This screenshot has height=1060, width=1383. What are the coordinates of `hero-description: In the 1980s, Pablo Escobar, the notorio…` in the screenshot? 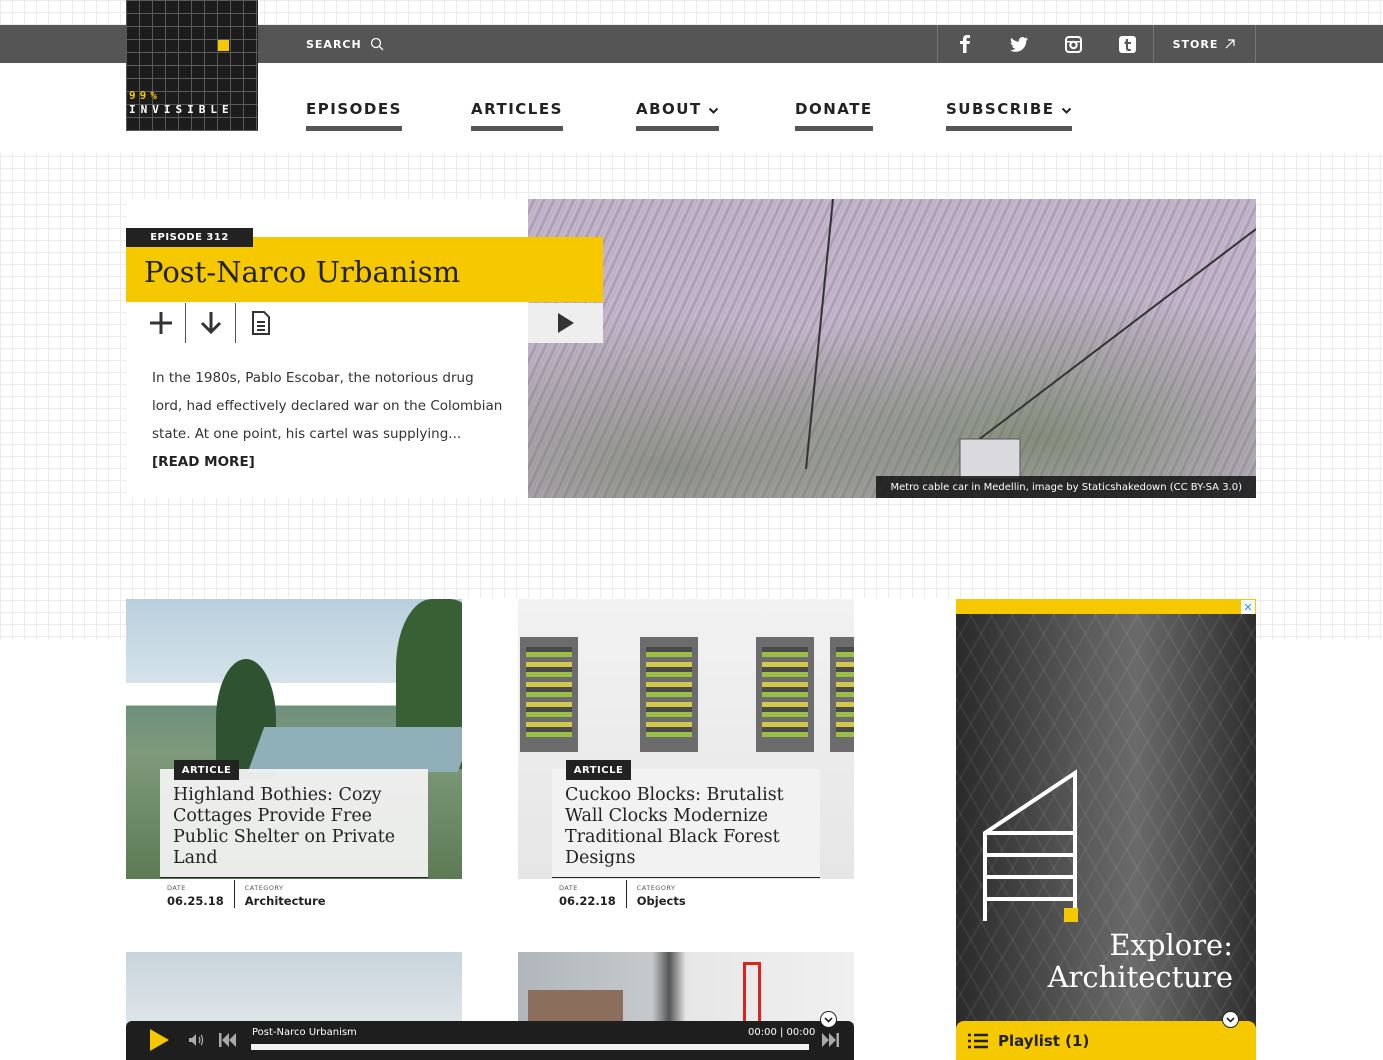 It's located at (328, 420).